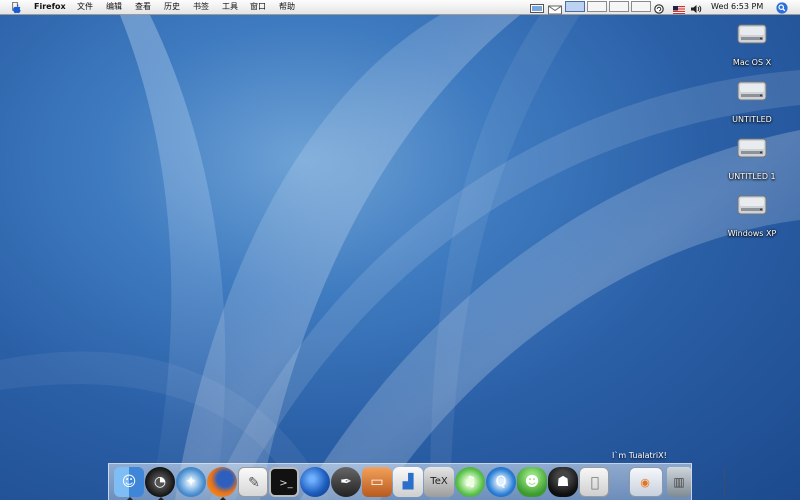  I want to click on menu-clock: Wed 6:53 PM, so click(737, 7).